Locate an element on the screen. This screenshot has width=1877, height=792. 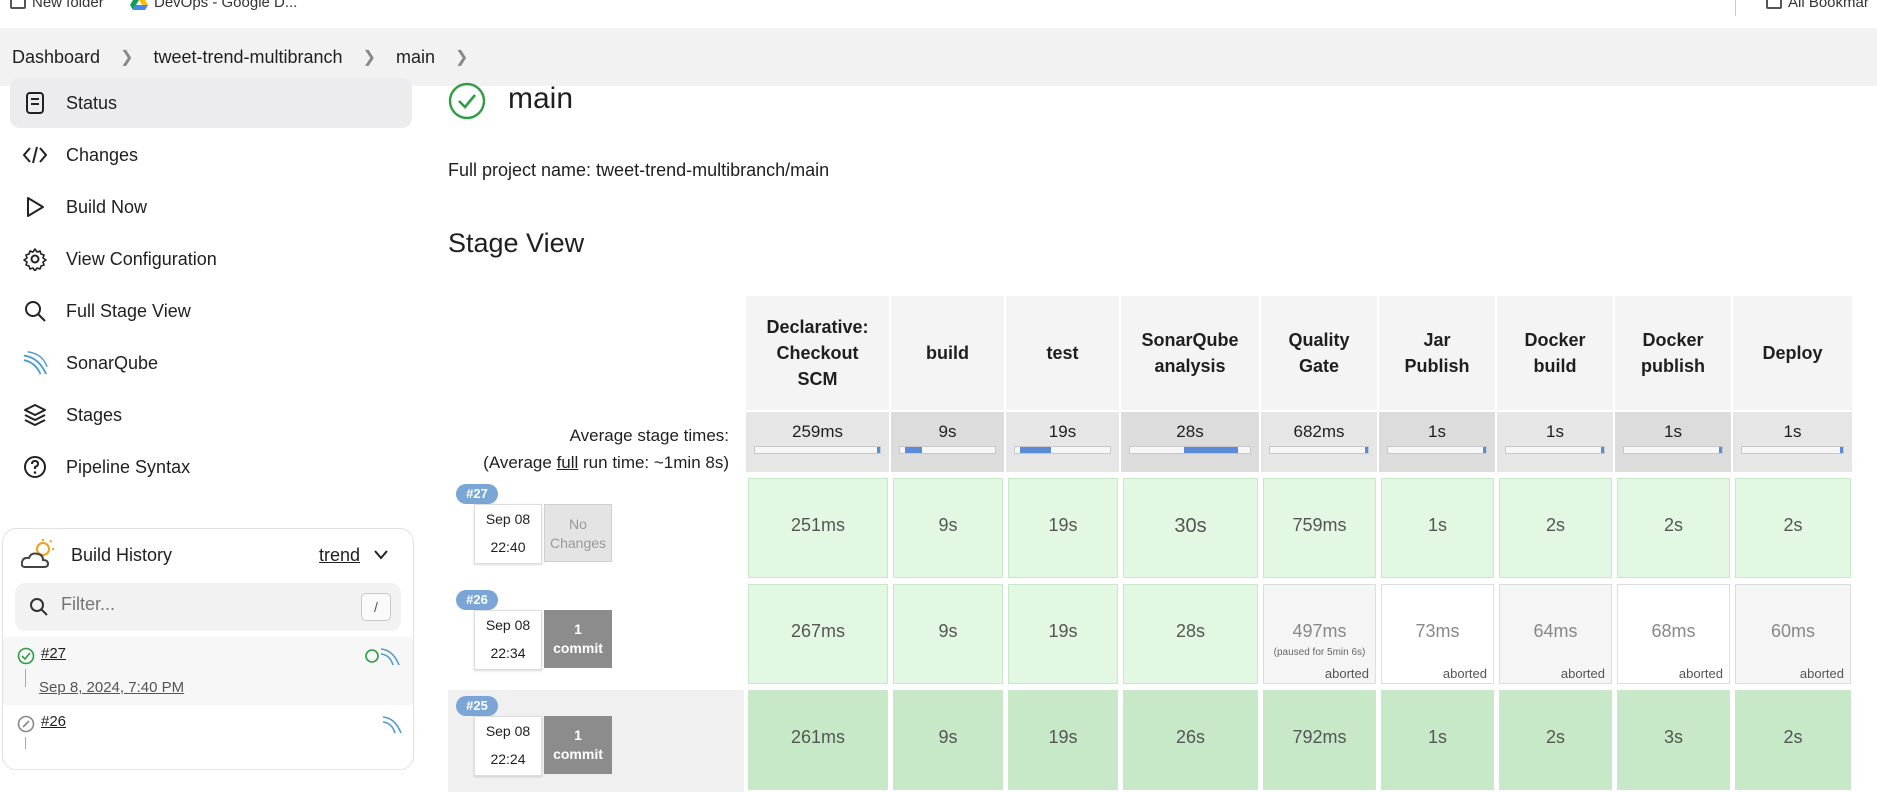
stage-cell: 261ms is located at coordinates (818, 740).